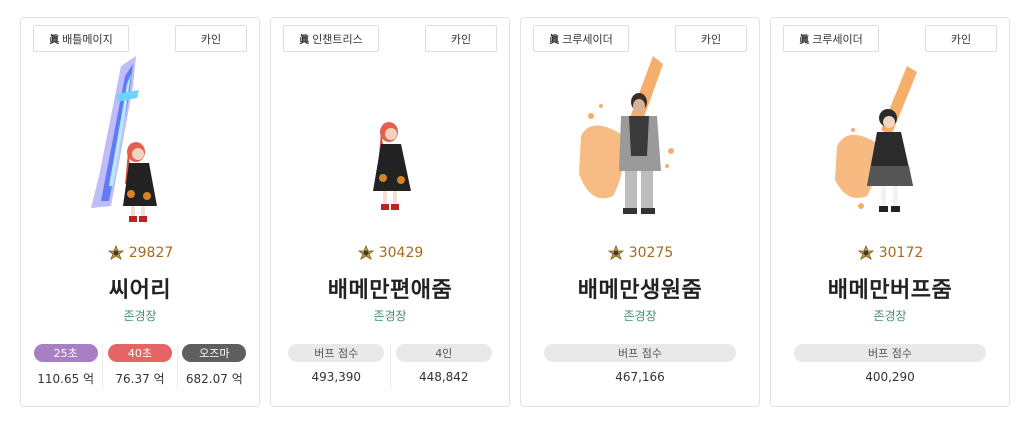 The height and width of the screenshot is (423, 1030). Describe the element at coordinates (65, 366) in the screenshot. I see `damage-stat: 25초 110.65 억` at that location.